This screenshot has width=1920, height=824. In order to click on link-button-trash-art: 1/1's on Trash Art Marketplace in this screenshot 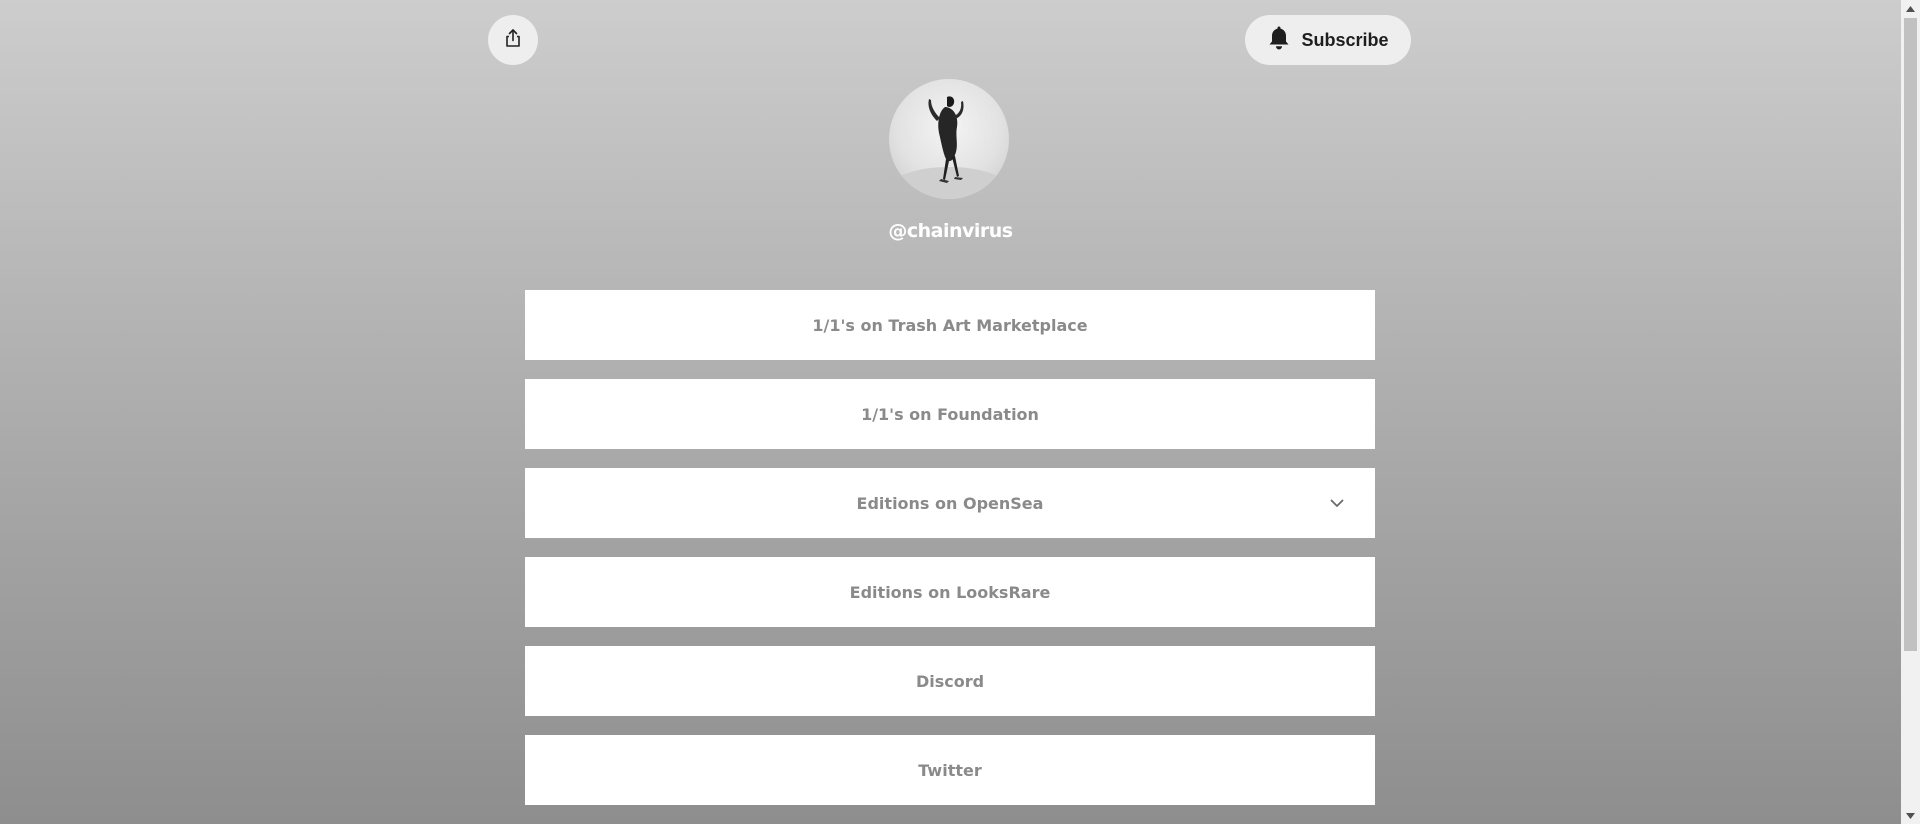, I will do `click(950, 325)`.